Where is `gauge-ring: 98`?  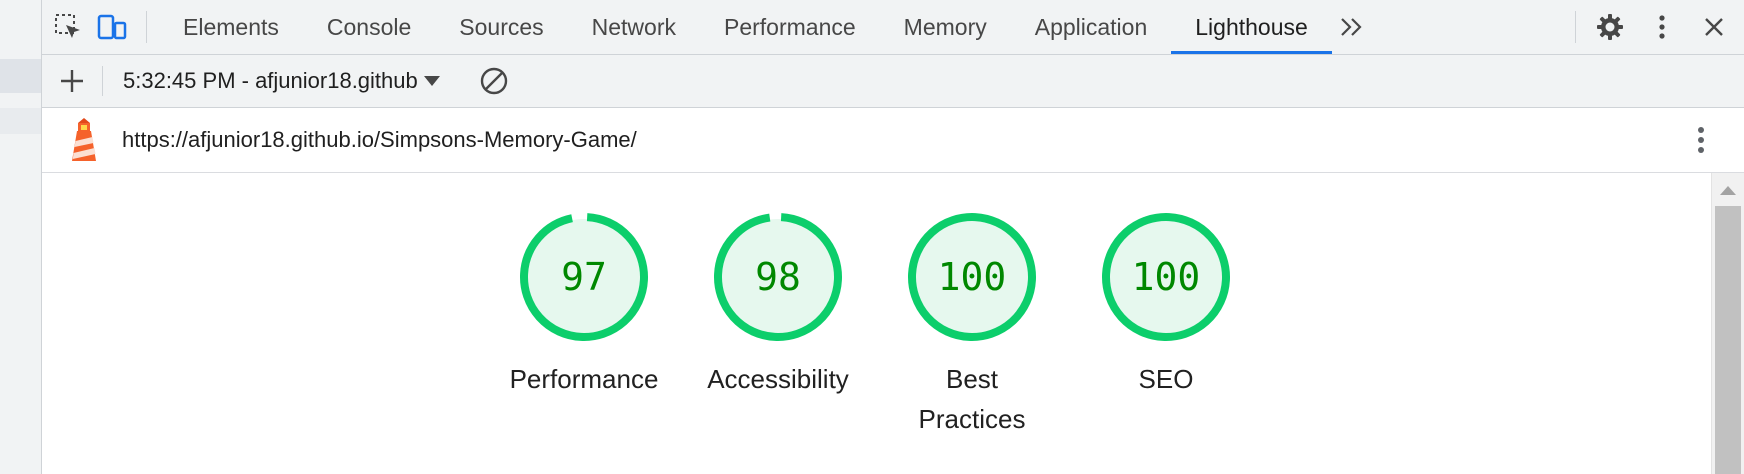 gauge-ring: 98 is located at coordinates (778, 277).